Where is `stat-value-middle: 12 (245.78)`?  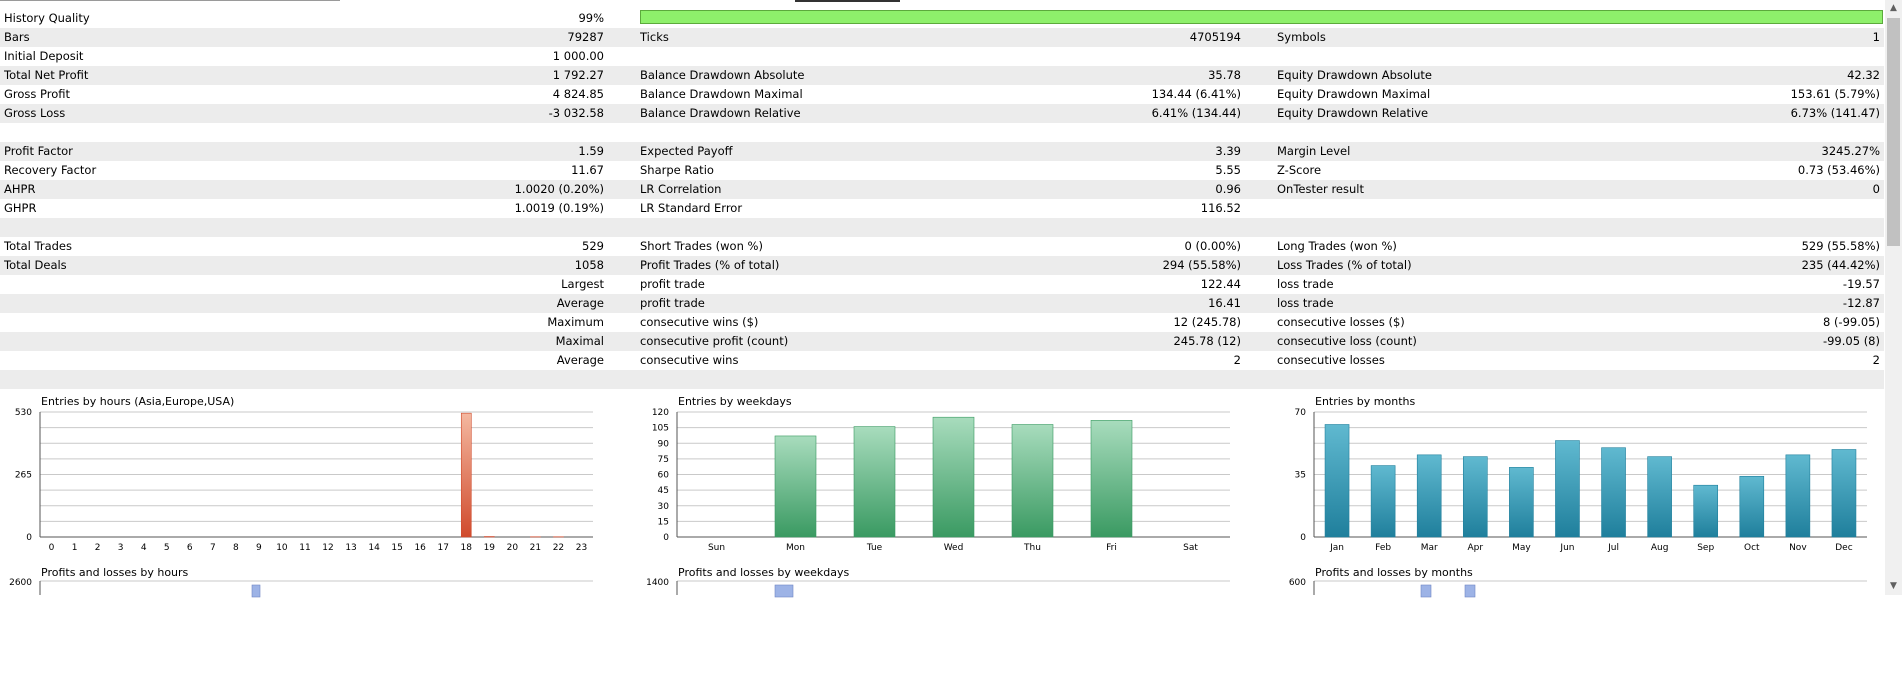
stat-value-middle: 12 (245.78) is located at coordinates (1091, 322).